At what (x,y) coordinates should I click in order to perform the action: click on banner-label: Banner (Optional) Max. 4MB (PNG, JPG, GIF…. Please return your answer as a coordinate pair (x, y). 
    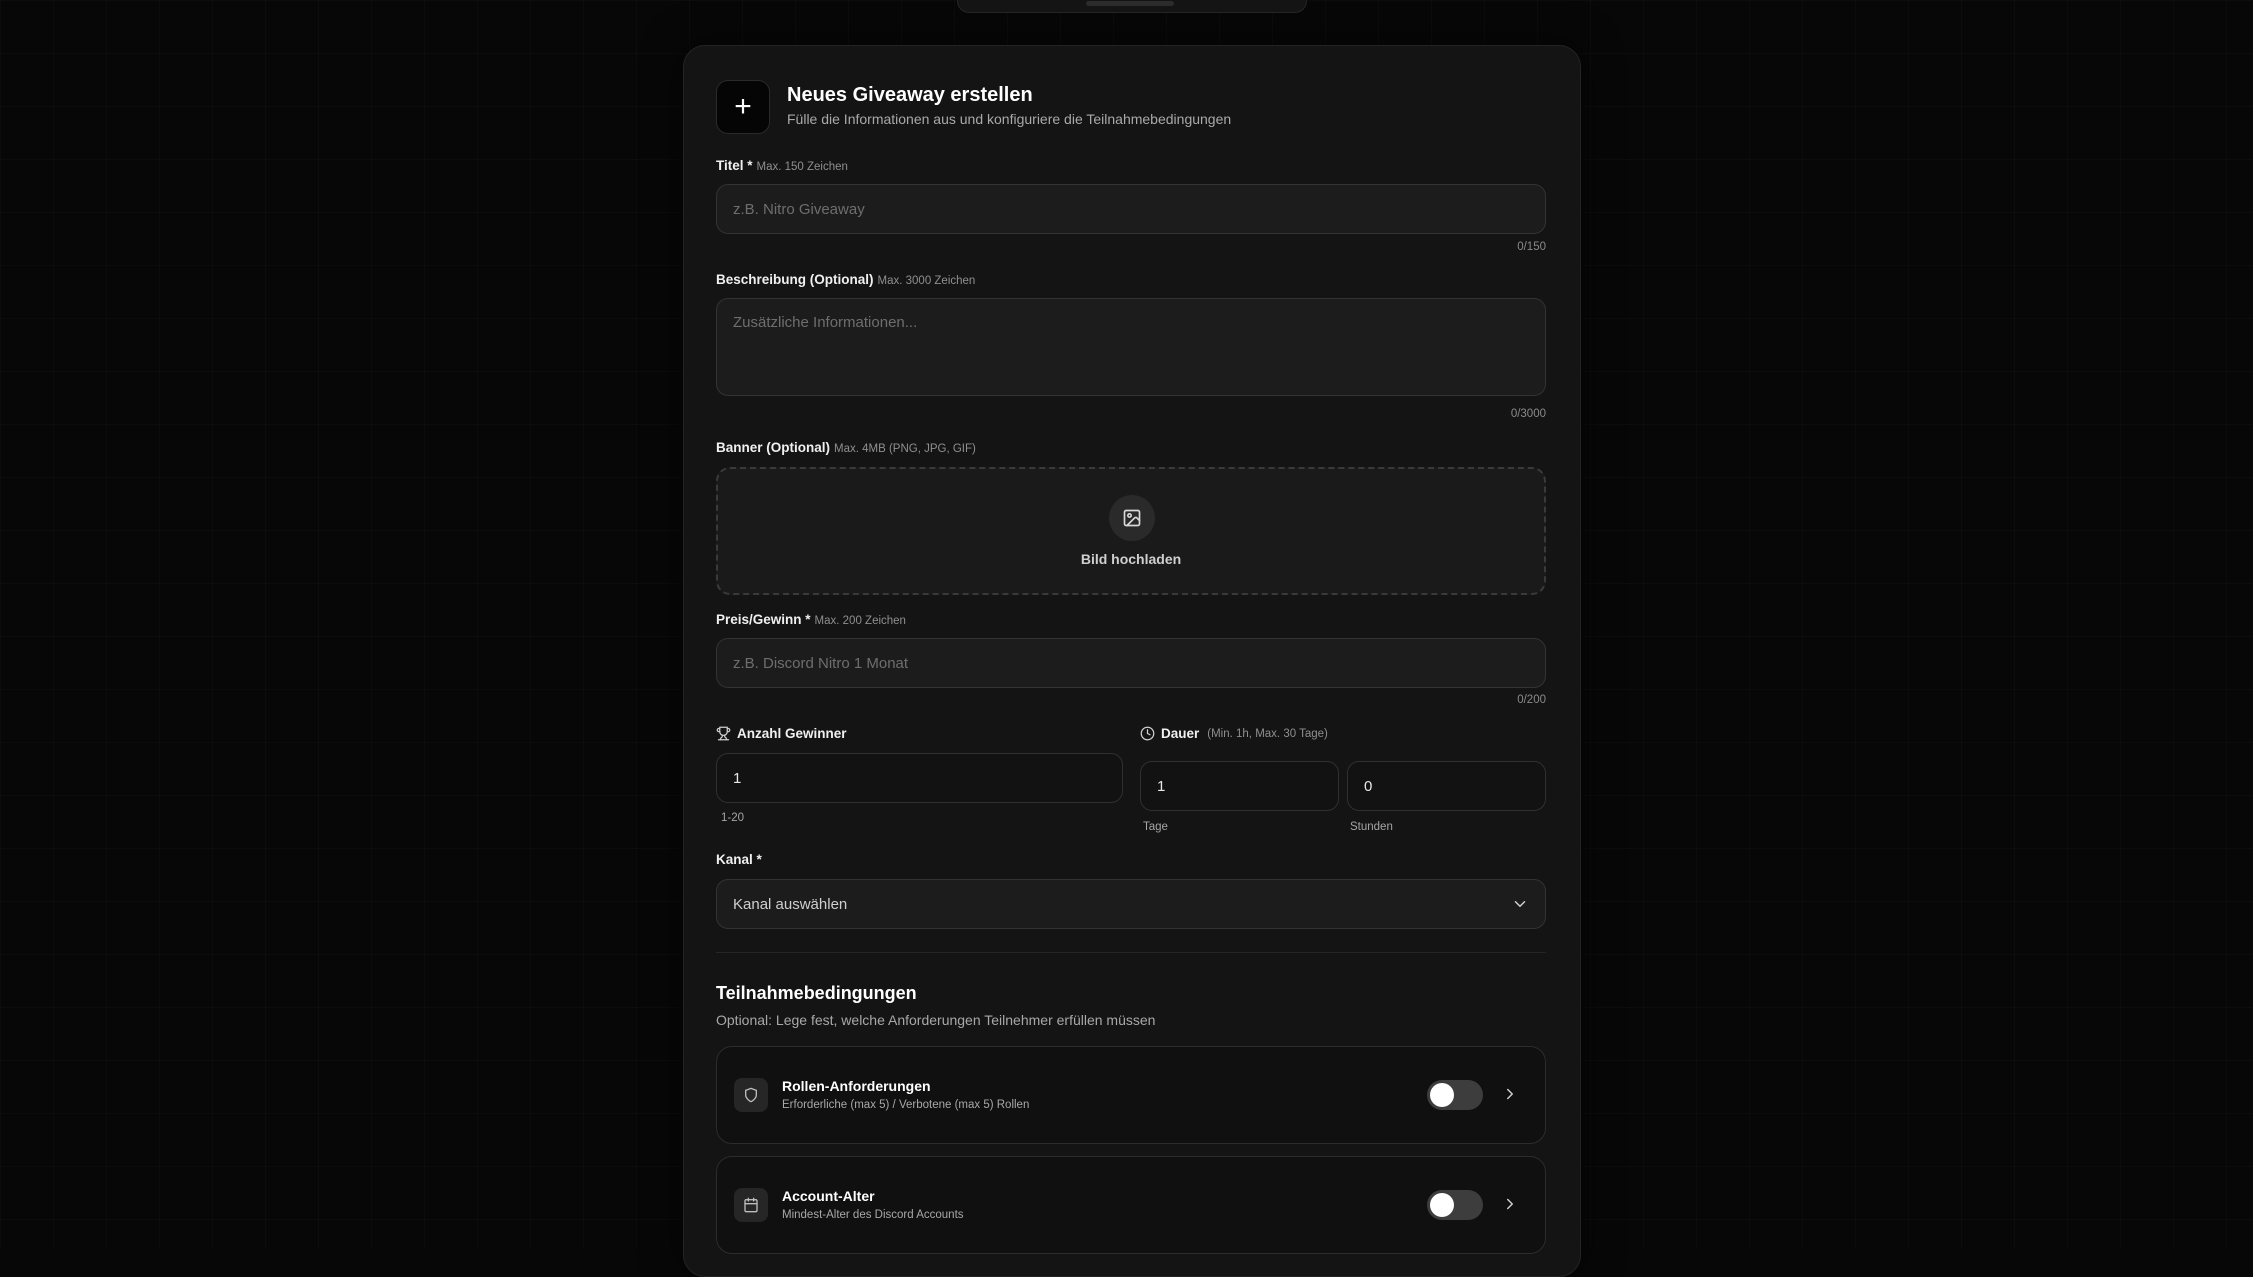
    Looking at the image, I should click on (846, 447).